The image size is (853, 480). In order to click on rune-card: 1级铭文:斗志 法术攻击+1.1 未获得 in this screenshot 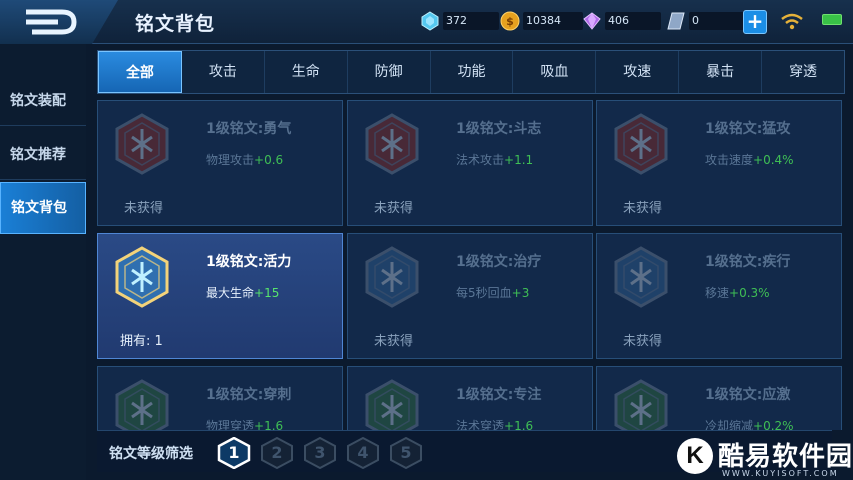, I will do `click(470, 163)`.